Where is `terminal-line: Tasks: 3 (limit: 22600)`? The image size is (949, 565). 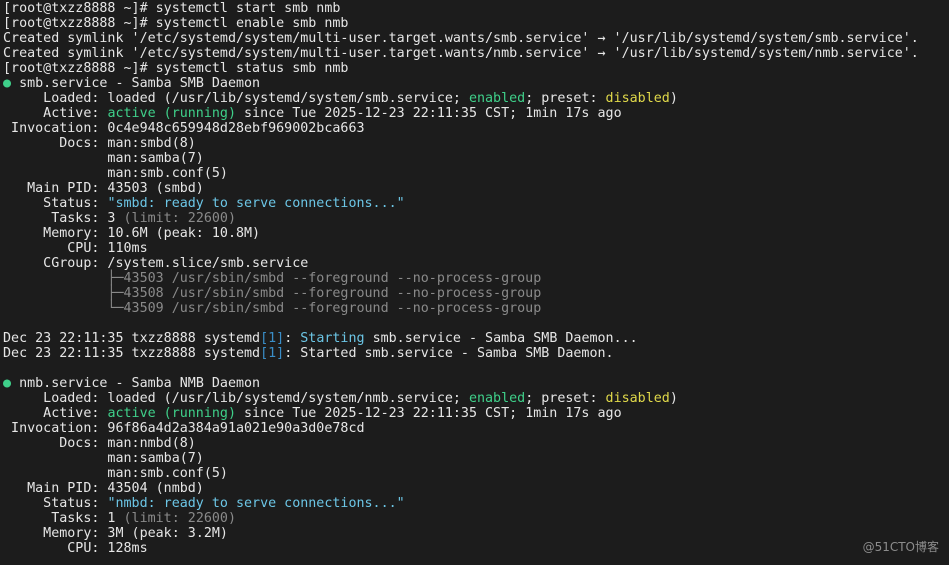 terminal-line: Tasks: 3 (limit: 22600) is located at coordinates (461, 218).